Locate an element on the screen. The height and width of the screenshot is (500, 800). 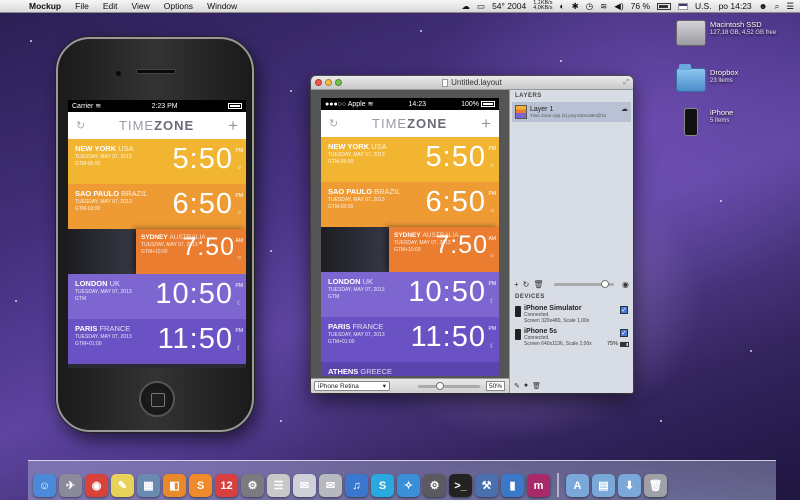
dock-safari-icon: ✧ is located at coordinates (408, 485).